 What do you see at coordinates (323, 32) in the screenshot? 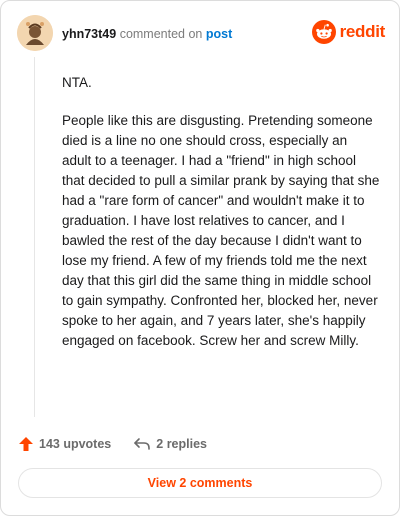
I see `reddit-snoo-icon` at bounding box center [323, 32].